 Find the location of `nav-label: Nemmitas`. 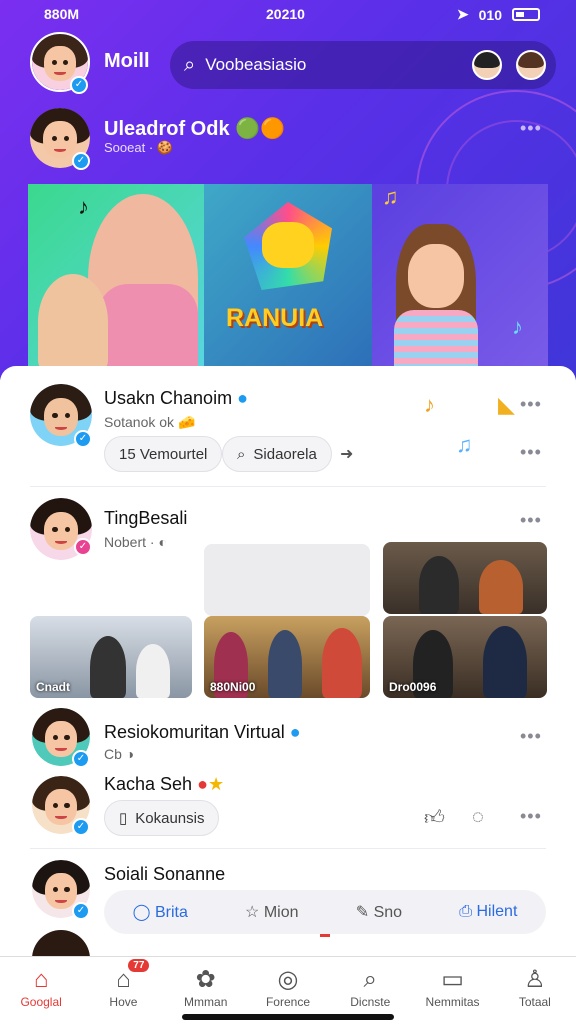

nav-label: Nemmitas is located at coordinates (452, 1002).